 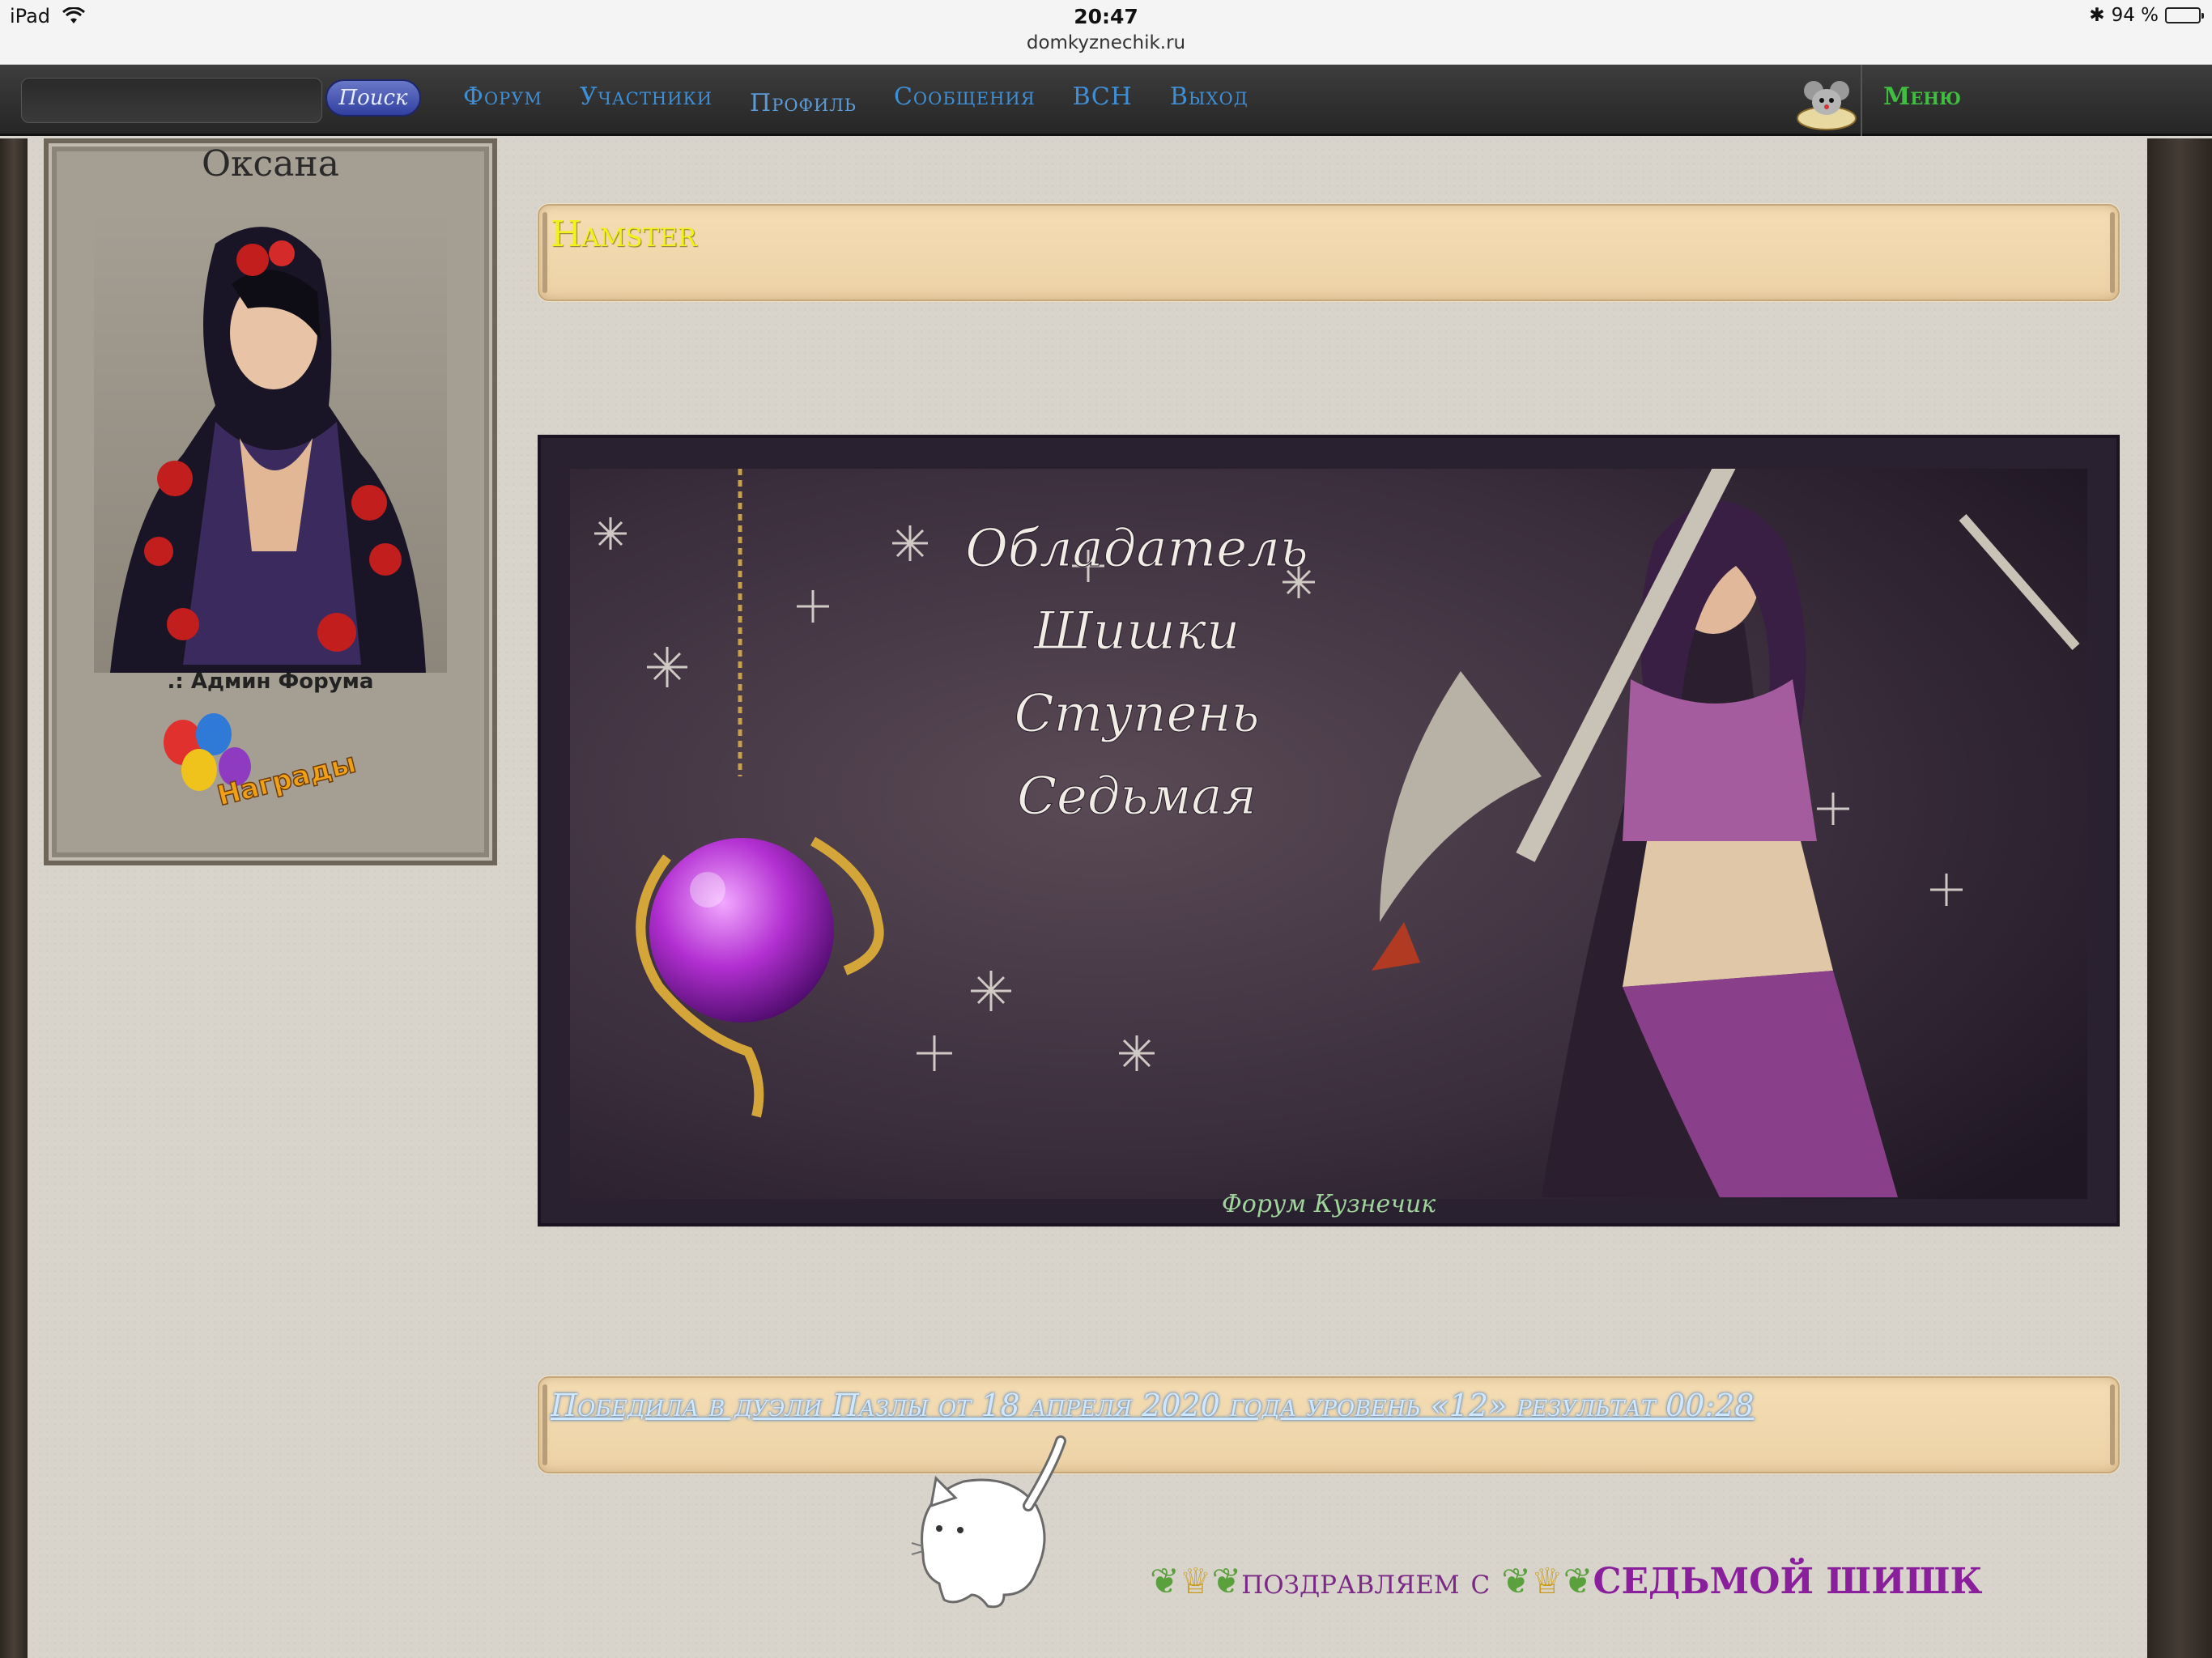 What do you see at coordinates (1827, 100) in the screenshot?
I see `mouse-mascot-icon` at bounding box center [1827, 100].